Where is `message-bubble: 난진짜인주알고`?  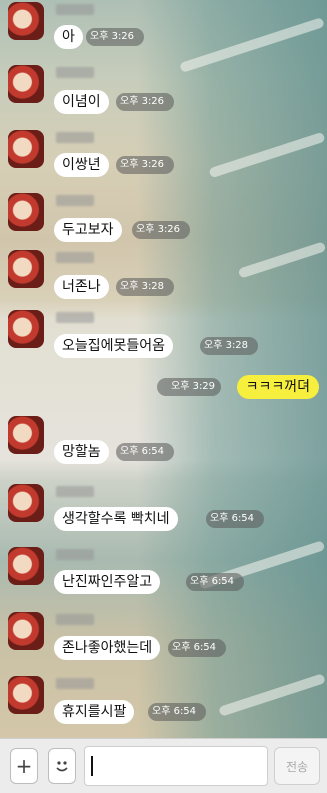
message-bubble: 난진짜인주알고 is located at coordinates (107, 582).